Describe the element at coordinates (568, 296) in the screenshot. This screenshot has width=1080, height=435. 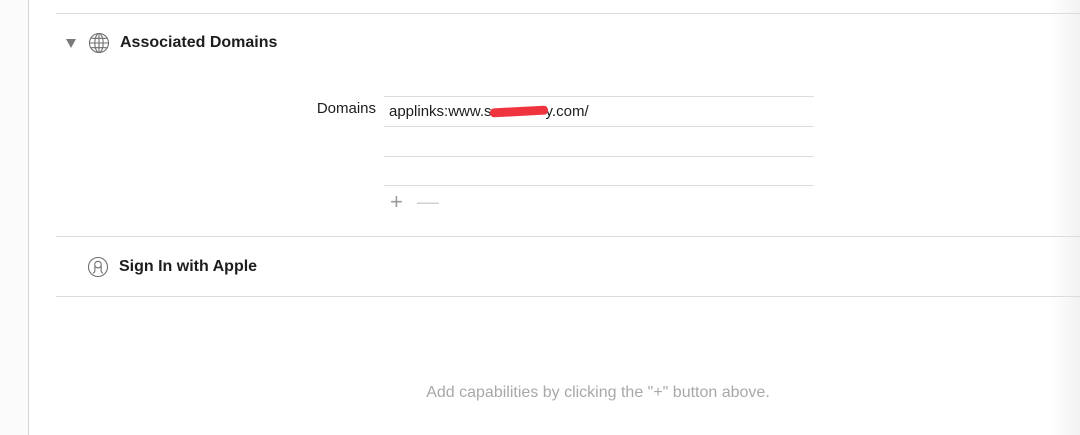
I see `section-divider-bottom` at that location.